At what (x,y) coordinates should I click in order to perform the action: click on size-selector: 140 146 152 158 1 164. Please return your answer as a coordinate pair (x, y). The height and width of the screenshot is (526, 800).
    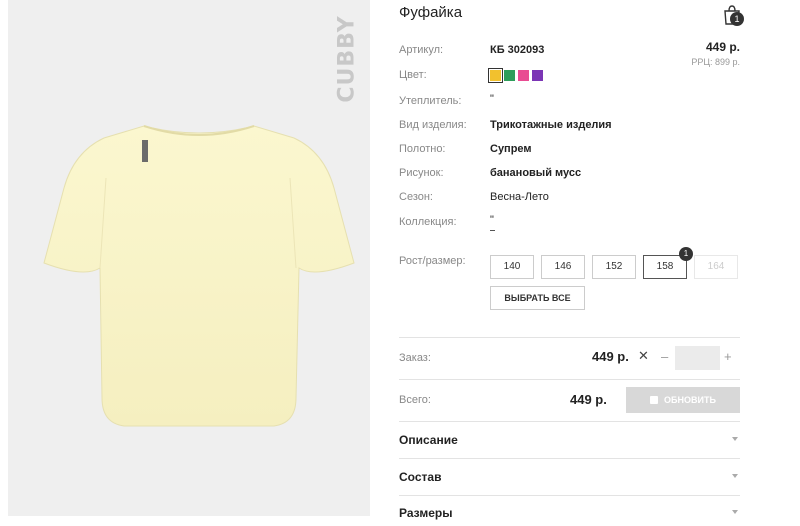
    Looking at the image, I should click on (614, 263).